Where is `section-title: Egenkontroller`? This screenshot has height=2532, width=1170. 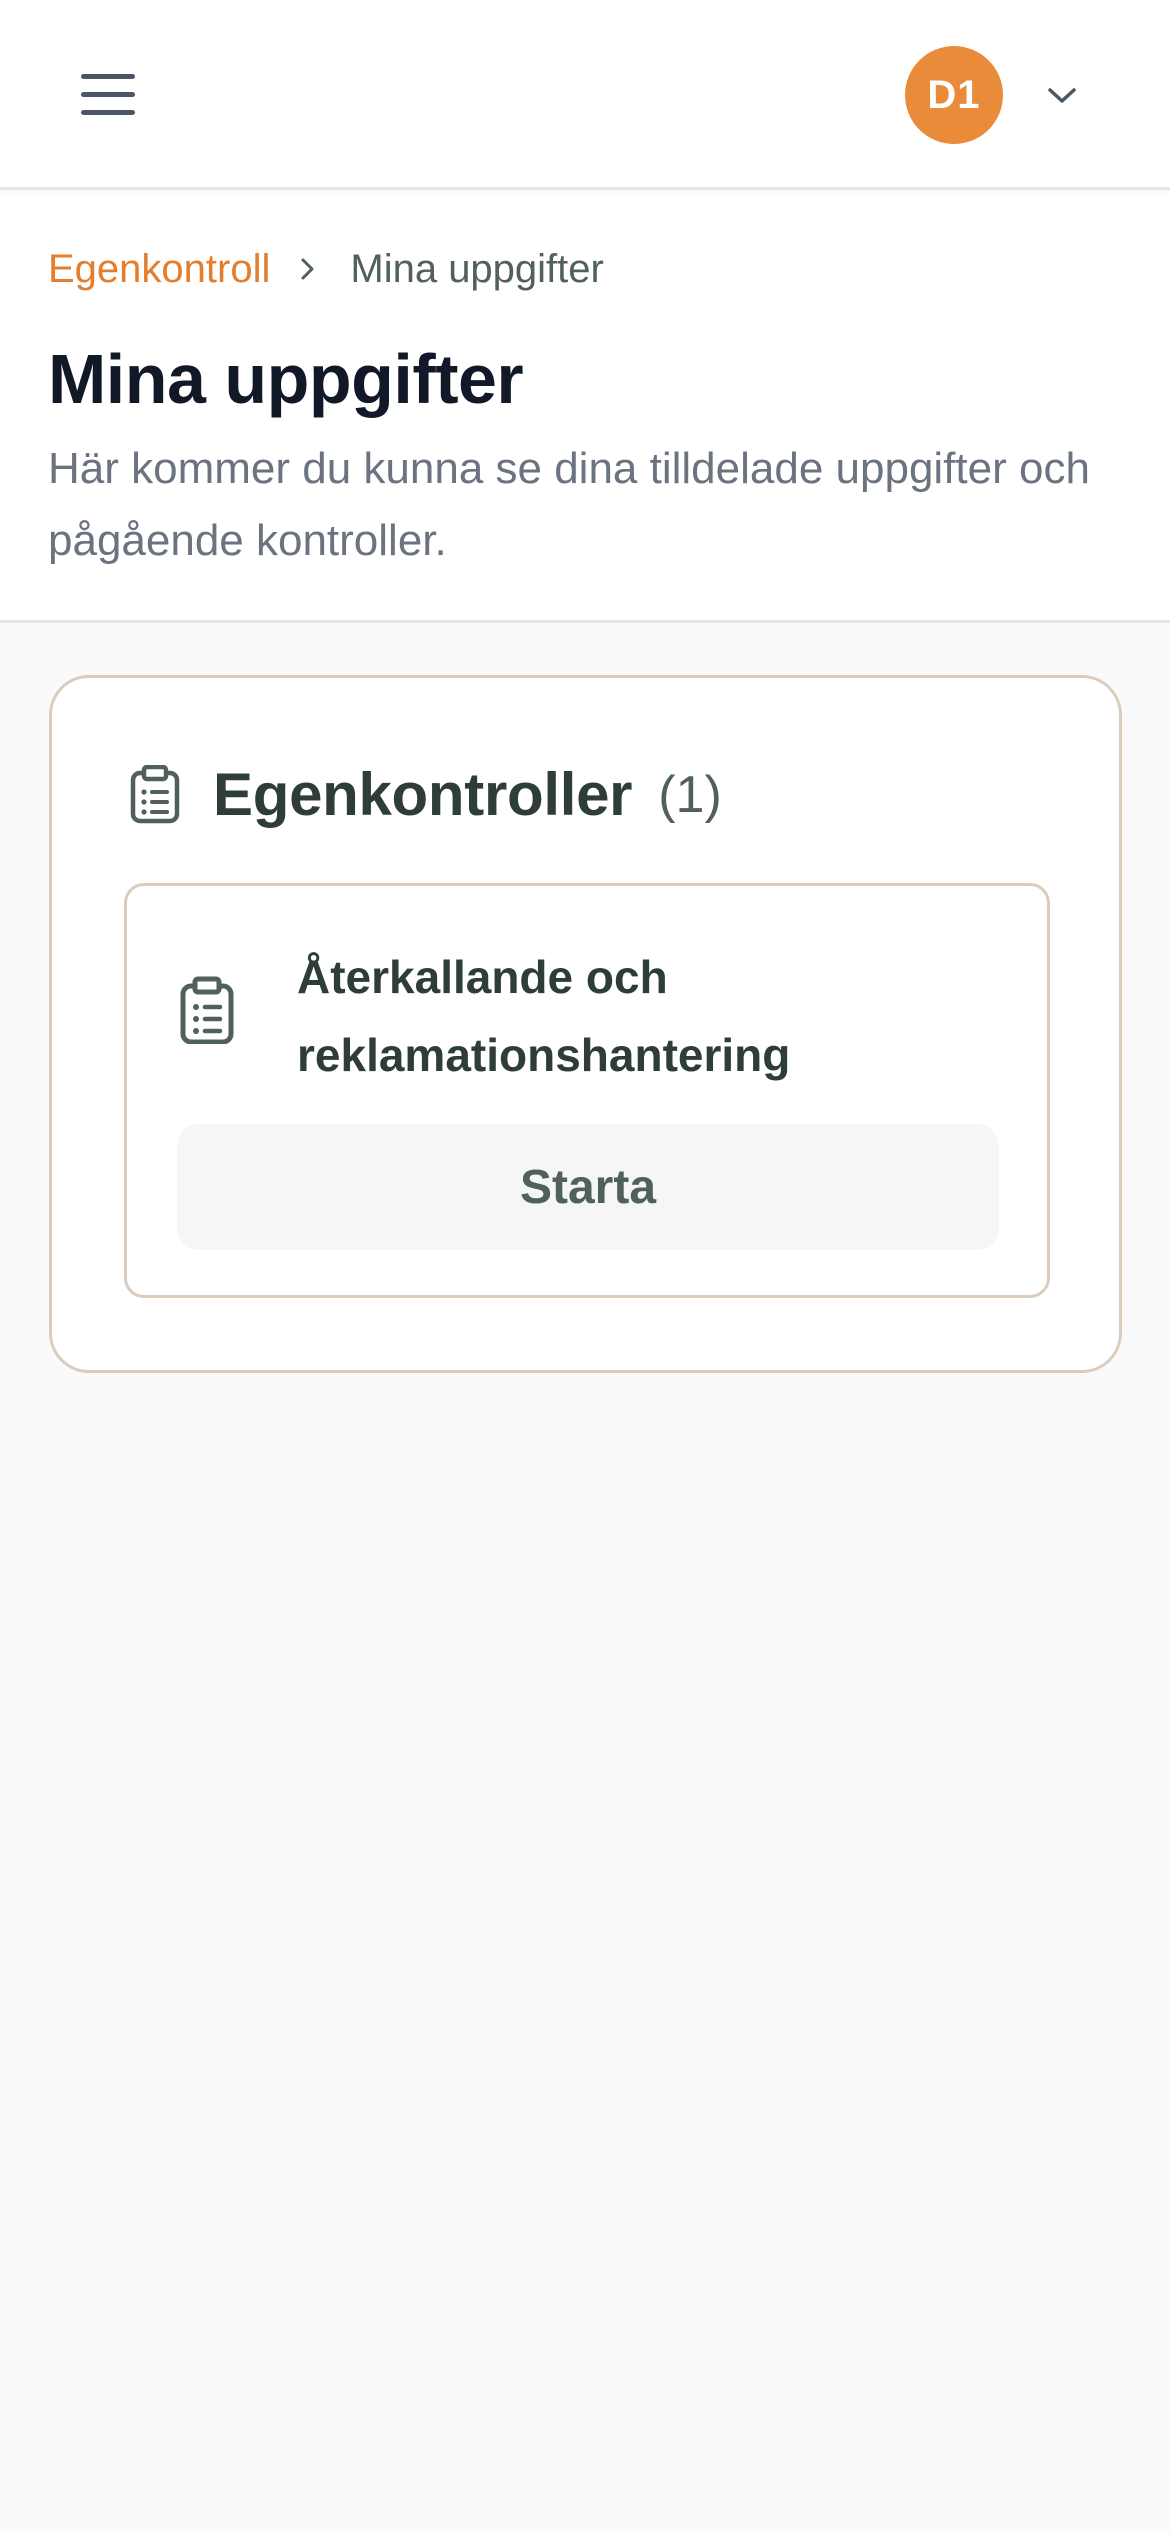 section-title: Egenkontroller is located at coordinates (423, 794).